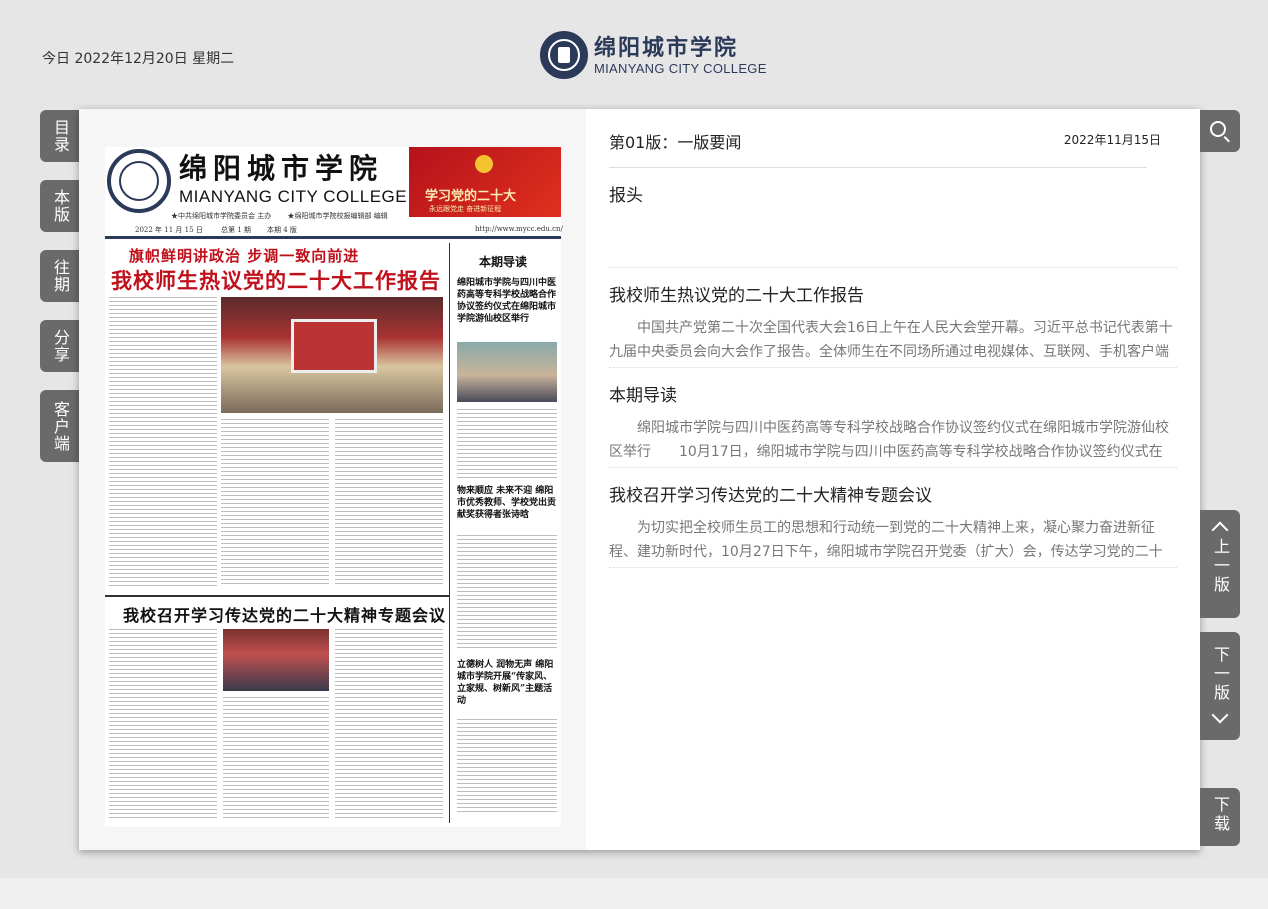  Describe the element at coordinates (471, 196) in the screenshot. I see `banner-title: 学习党的二十大` at that location.